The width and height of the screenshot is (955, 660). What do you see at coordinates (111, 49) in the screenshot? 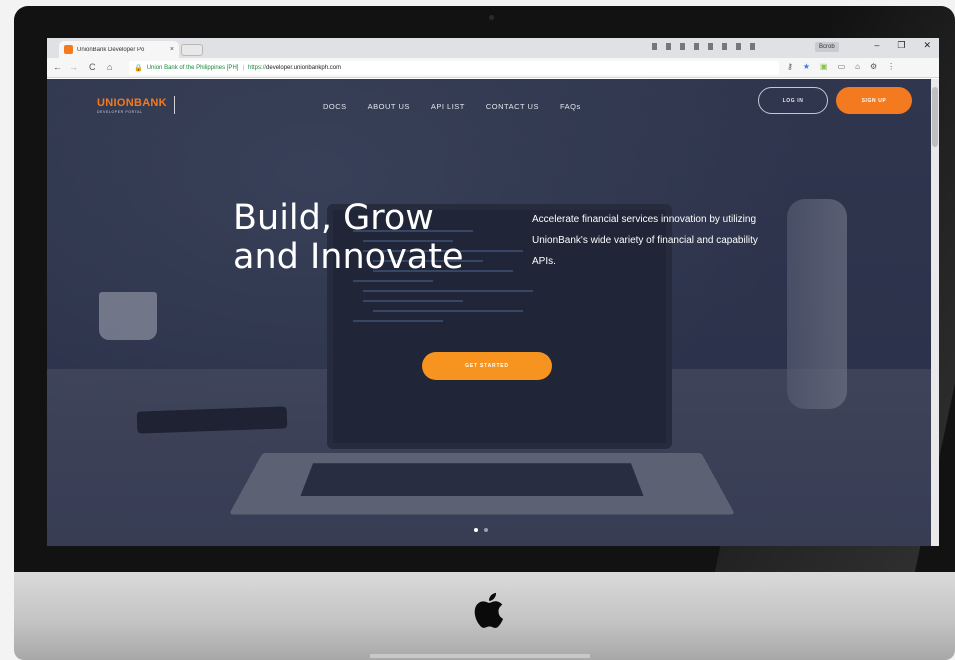
I see `tab-title: UnionBank Developer Po` at bounding box center [111, 49].